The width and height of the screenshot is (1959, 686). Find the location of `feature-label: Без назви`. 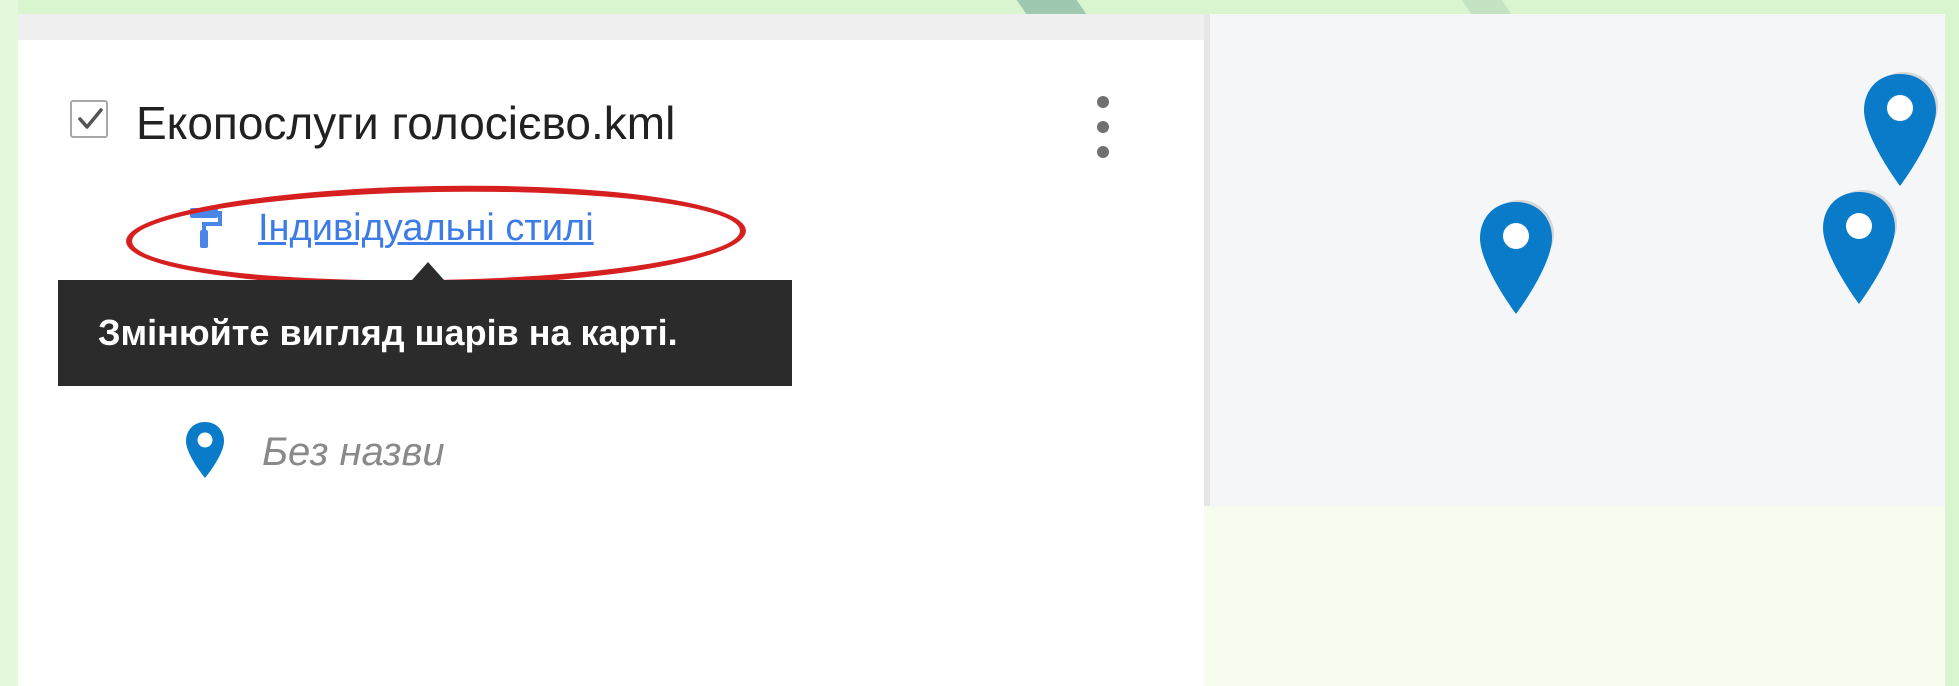

feature-label: Без назви is located at coordinates (353, 452).